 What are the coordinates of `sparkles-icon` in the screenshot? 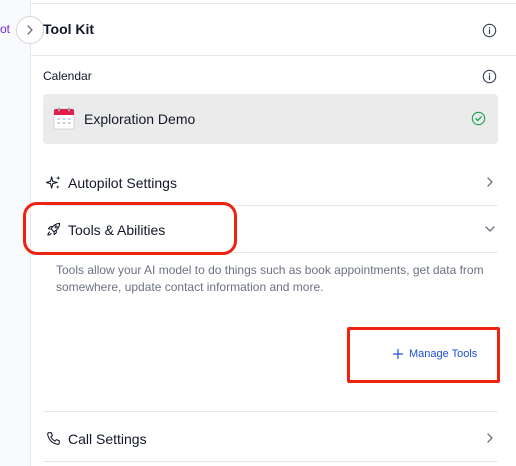 It's located at (53, 182).